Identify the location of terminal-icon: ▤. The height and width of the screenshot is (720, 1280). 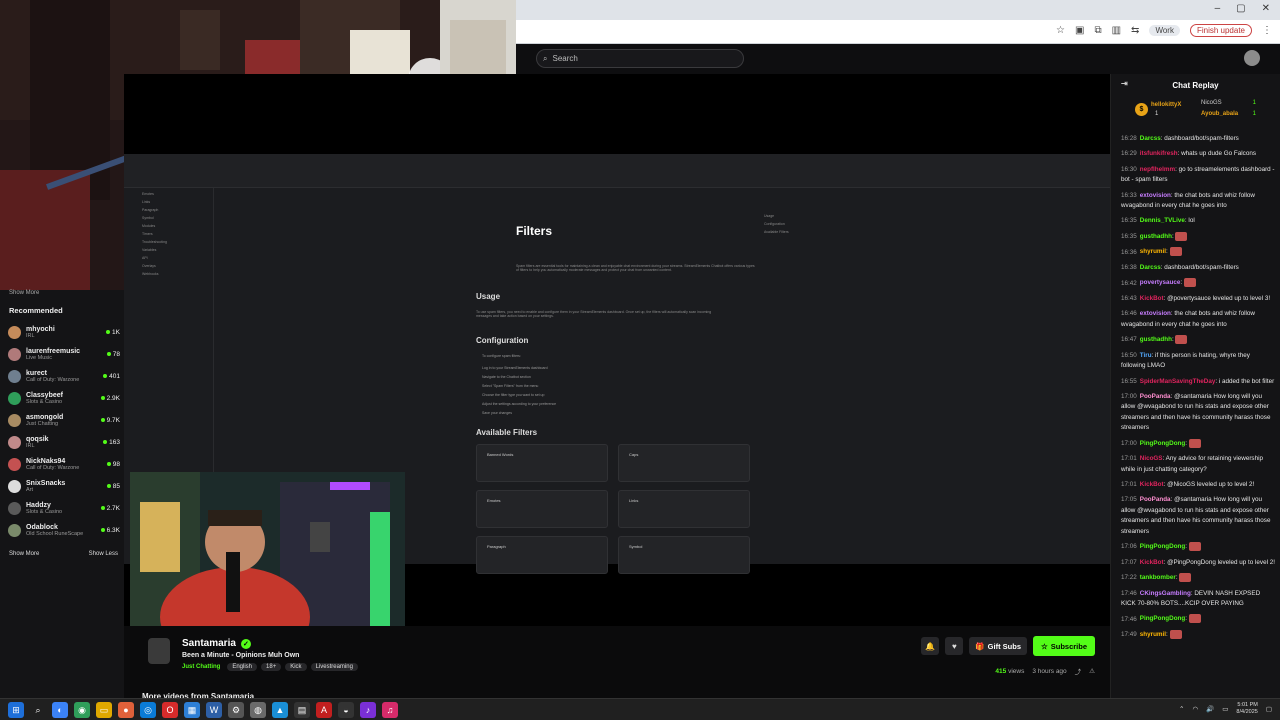
(302, 710).